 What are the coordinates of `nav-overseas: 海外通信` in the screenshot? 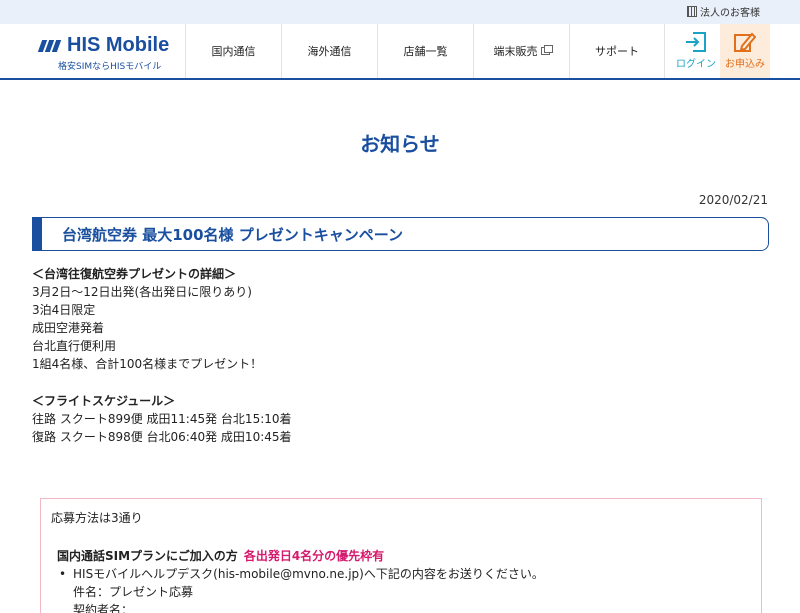 It's located at (329, 51).